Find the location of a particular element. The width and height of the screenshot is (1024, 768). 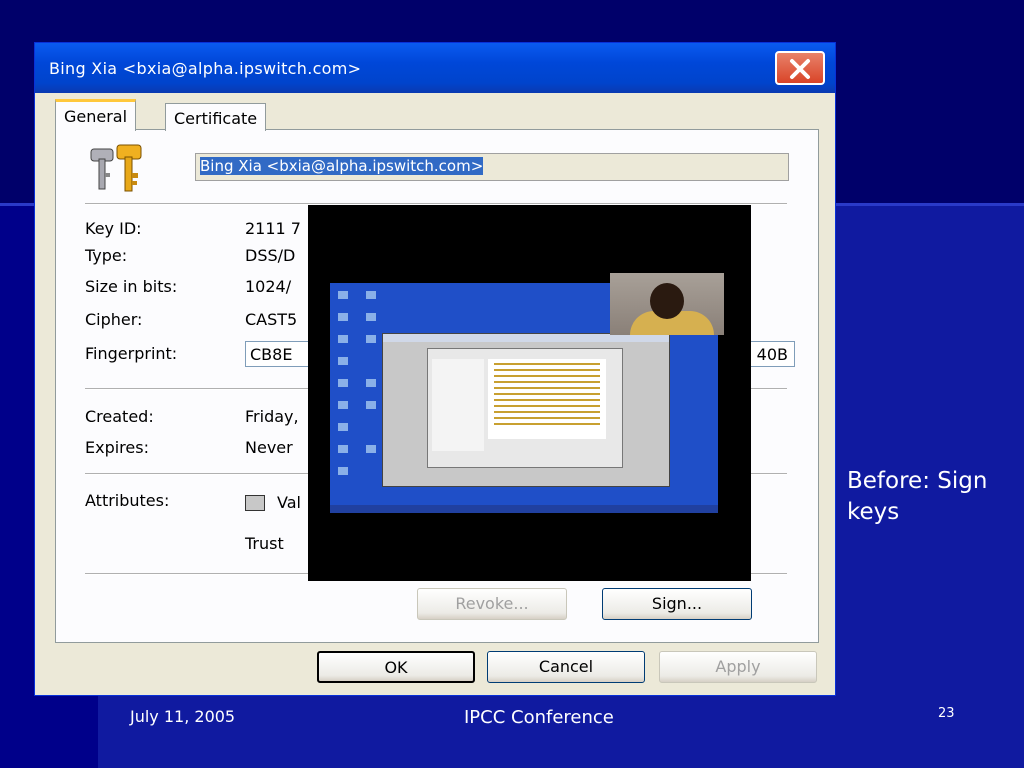

slide-note-line: keys is located at coordinates (873, 512).